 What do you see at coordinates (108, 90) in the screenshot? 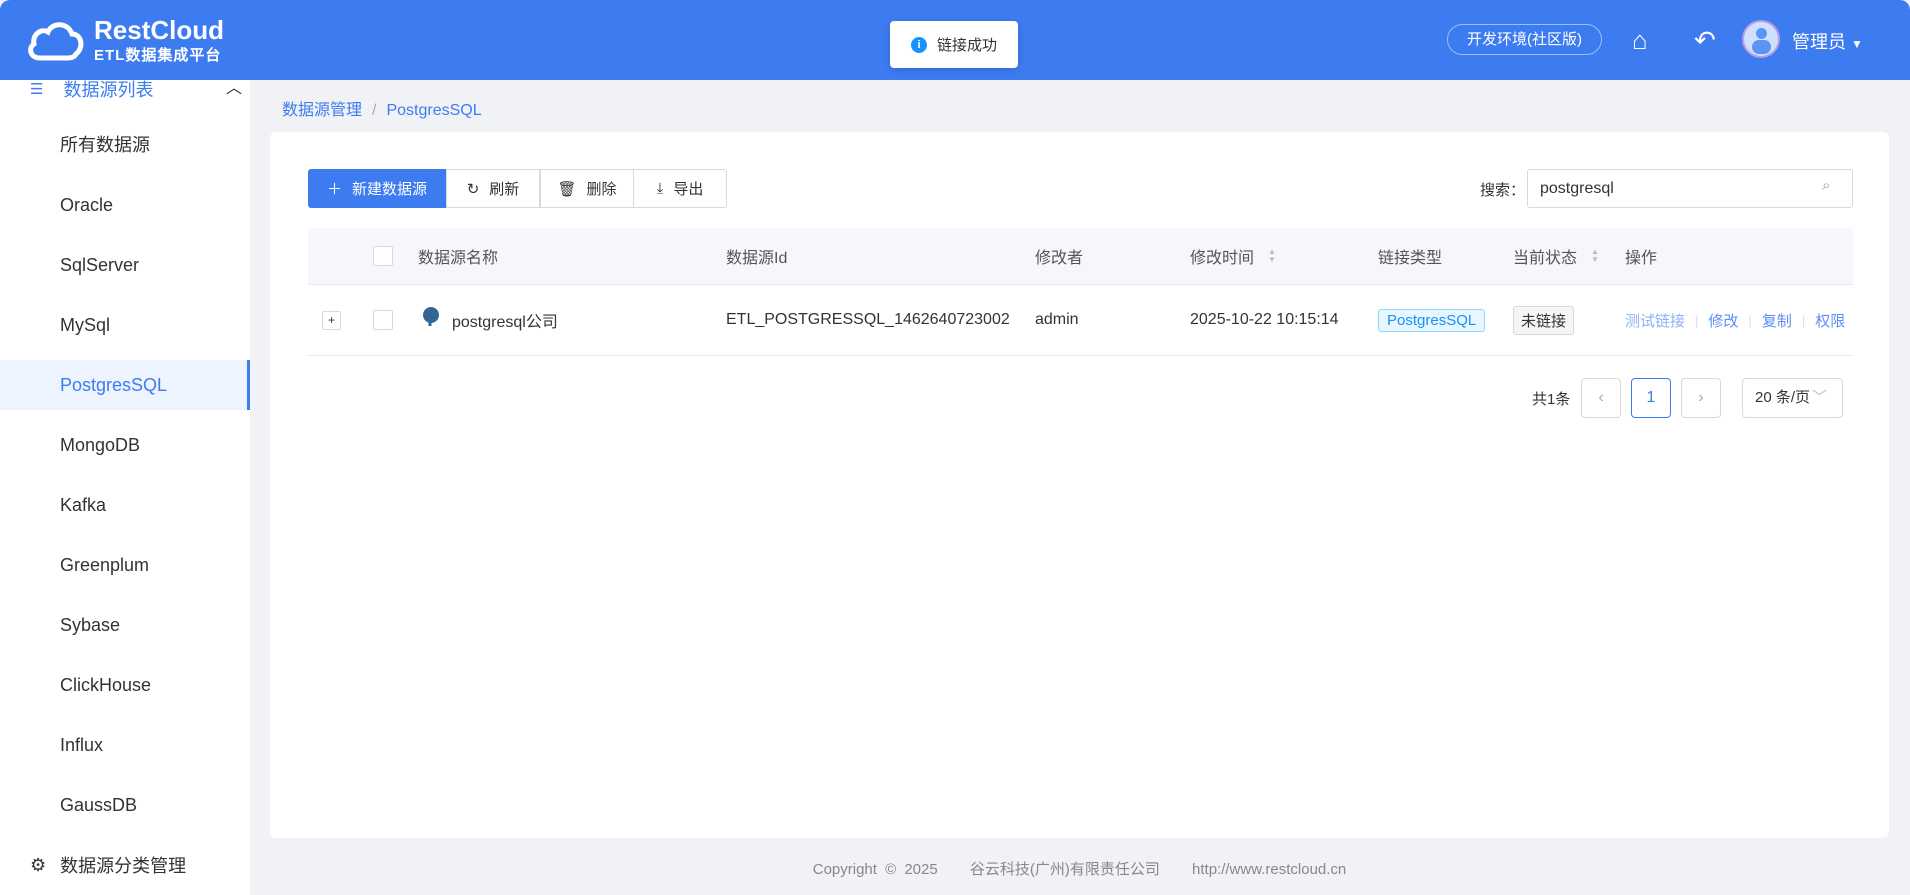
I see `sidebar-group-label: 数据源列表` at bounding box center [108, 90].